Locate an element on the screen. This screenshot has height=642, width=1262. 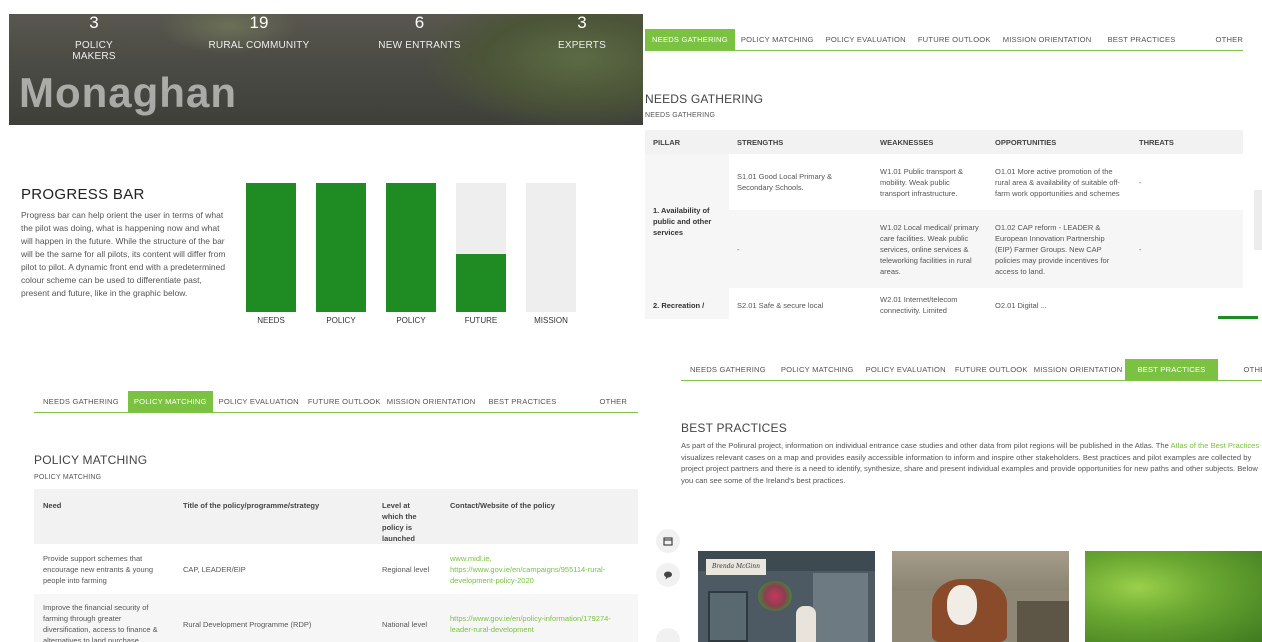
stat-label: POLICY MAKERS is located at coordinates (94, 51).